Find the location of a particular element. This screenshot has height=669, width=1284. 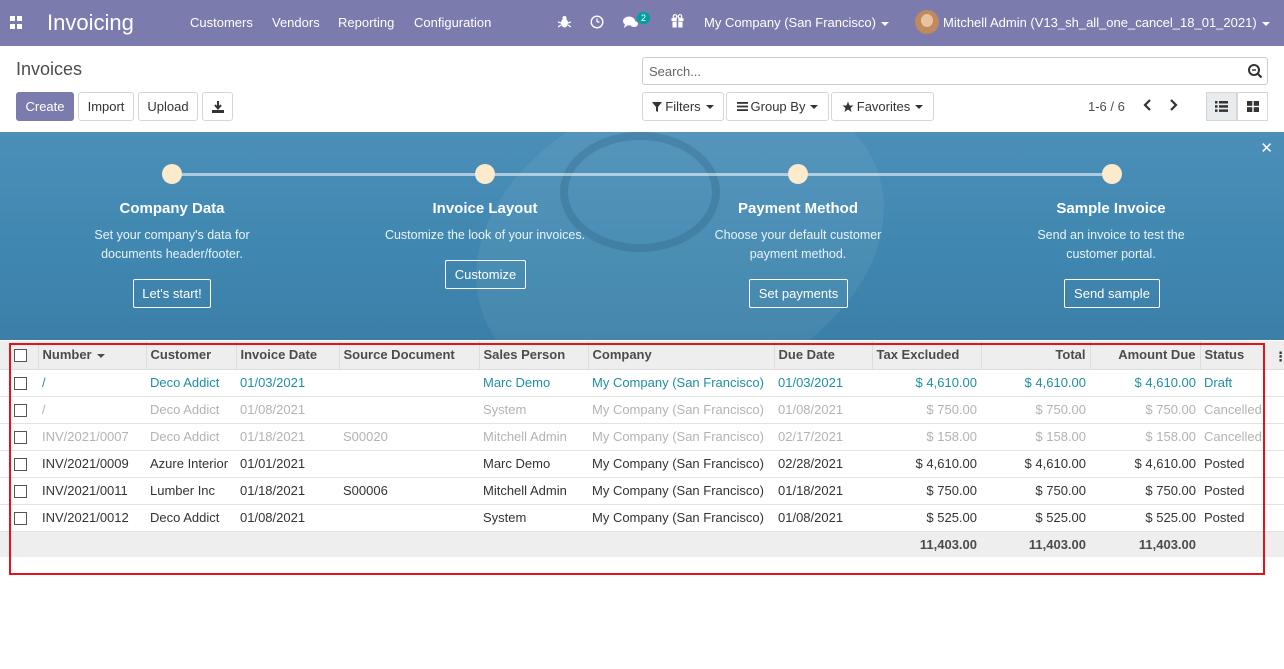

lets-start-button: Let's start! is located at coordinates (172, 293).